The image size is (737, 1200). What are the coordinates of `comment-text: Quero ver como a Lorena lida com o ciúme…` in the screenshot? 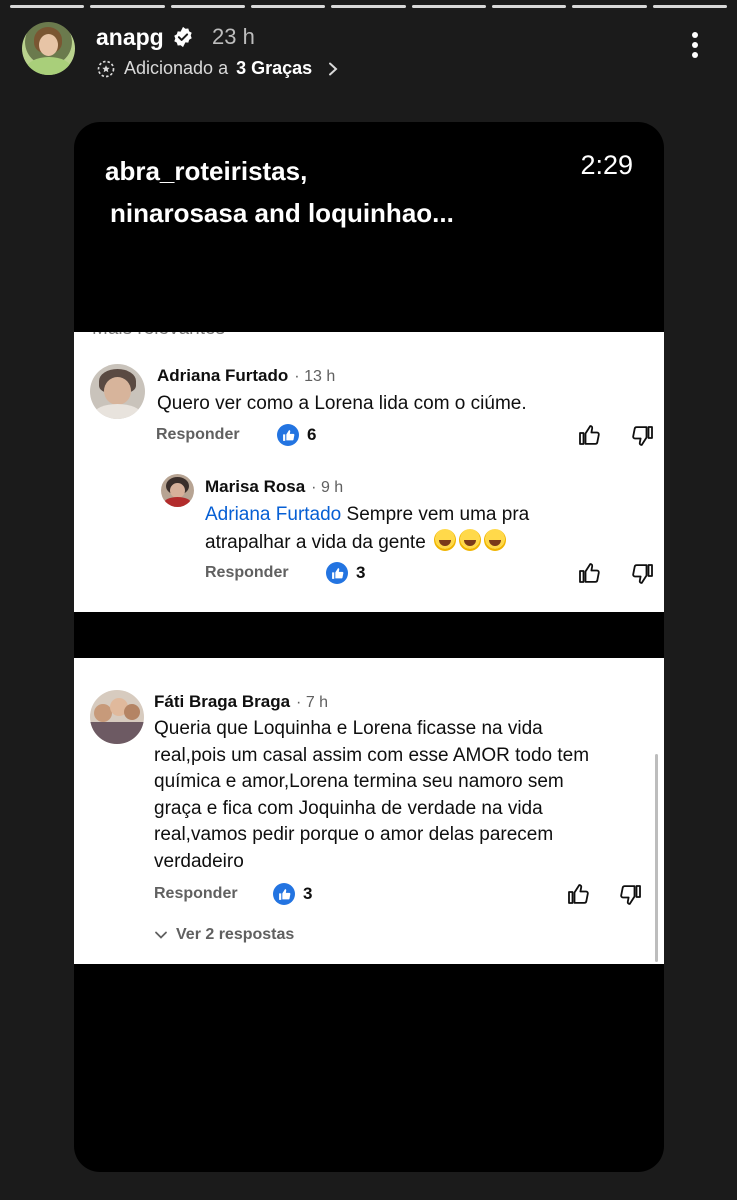 It's located at (342, 403).